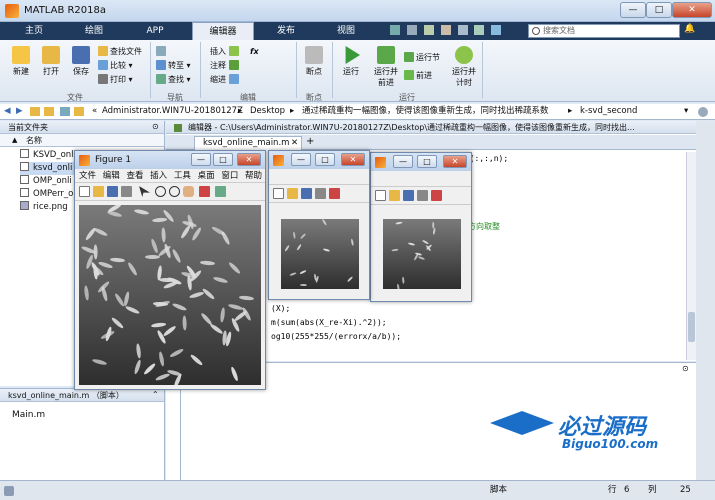 The width and height of the screenshot is (715, 500). Describe the element at coordinates (51, 61) in the screenshot. I see `open-button: 打开` at that location.